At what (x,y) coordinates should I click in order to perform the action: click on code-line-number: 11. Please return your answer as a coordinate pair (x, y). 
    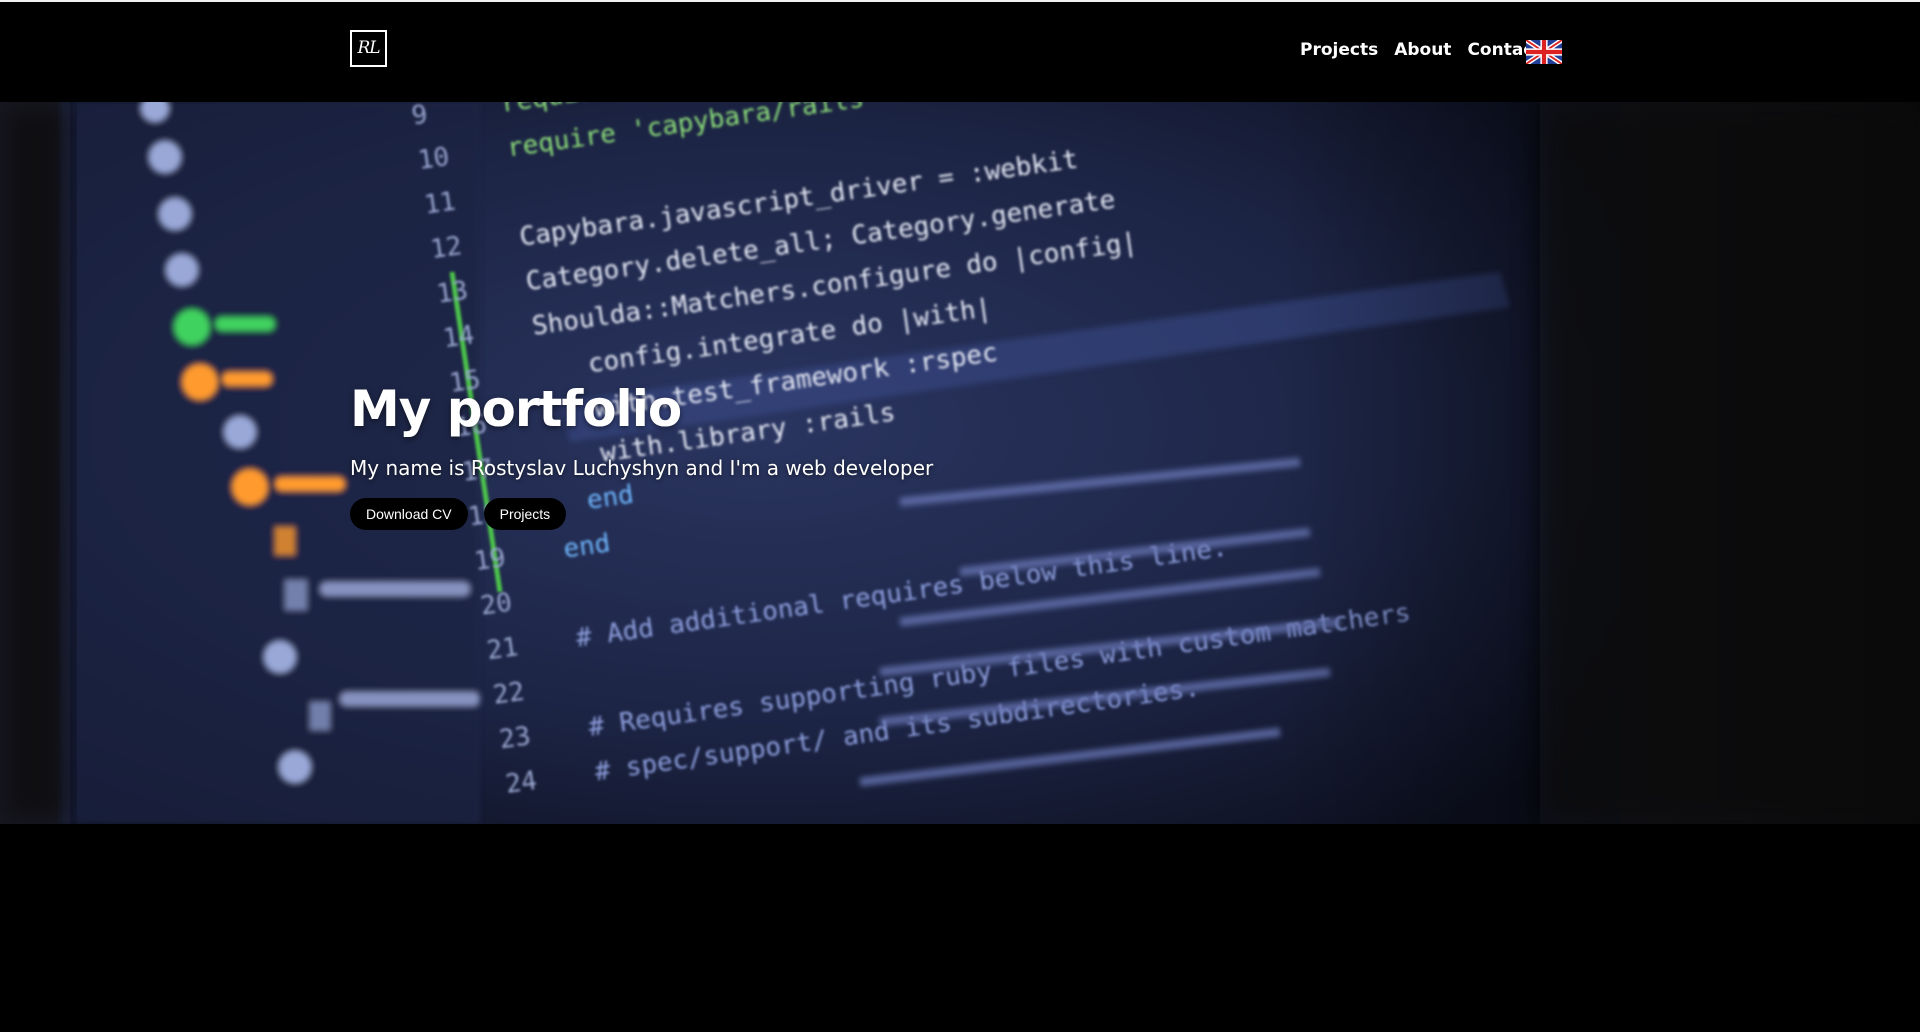
    Looking at the image, I should click on (439, 204).